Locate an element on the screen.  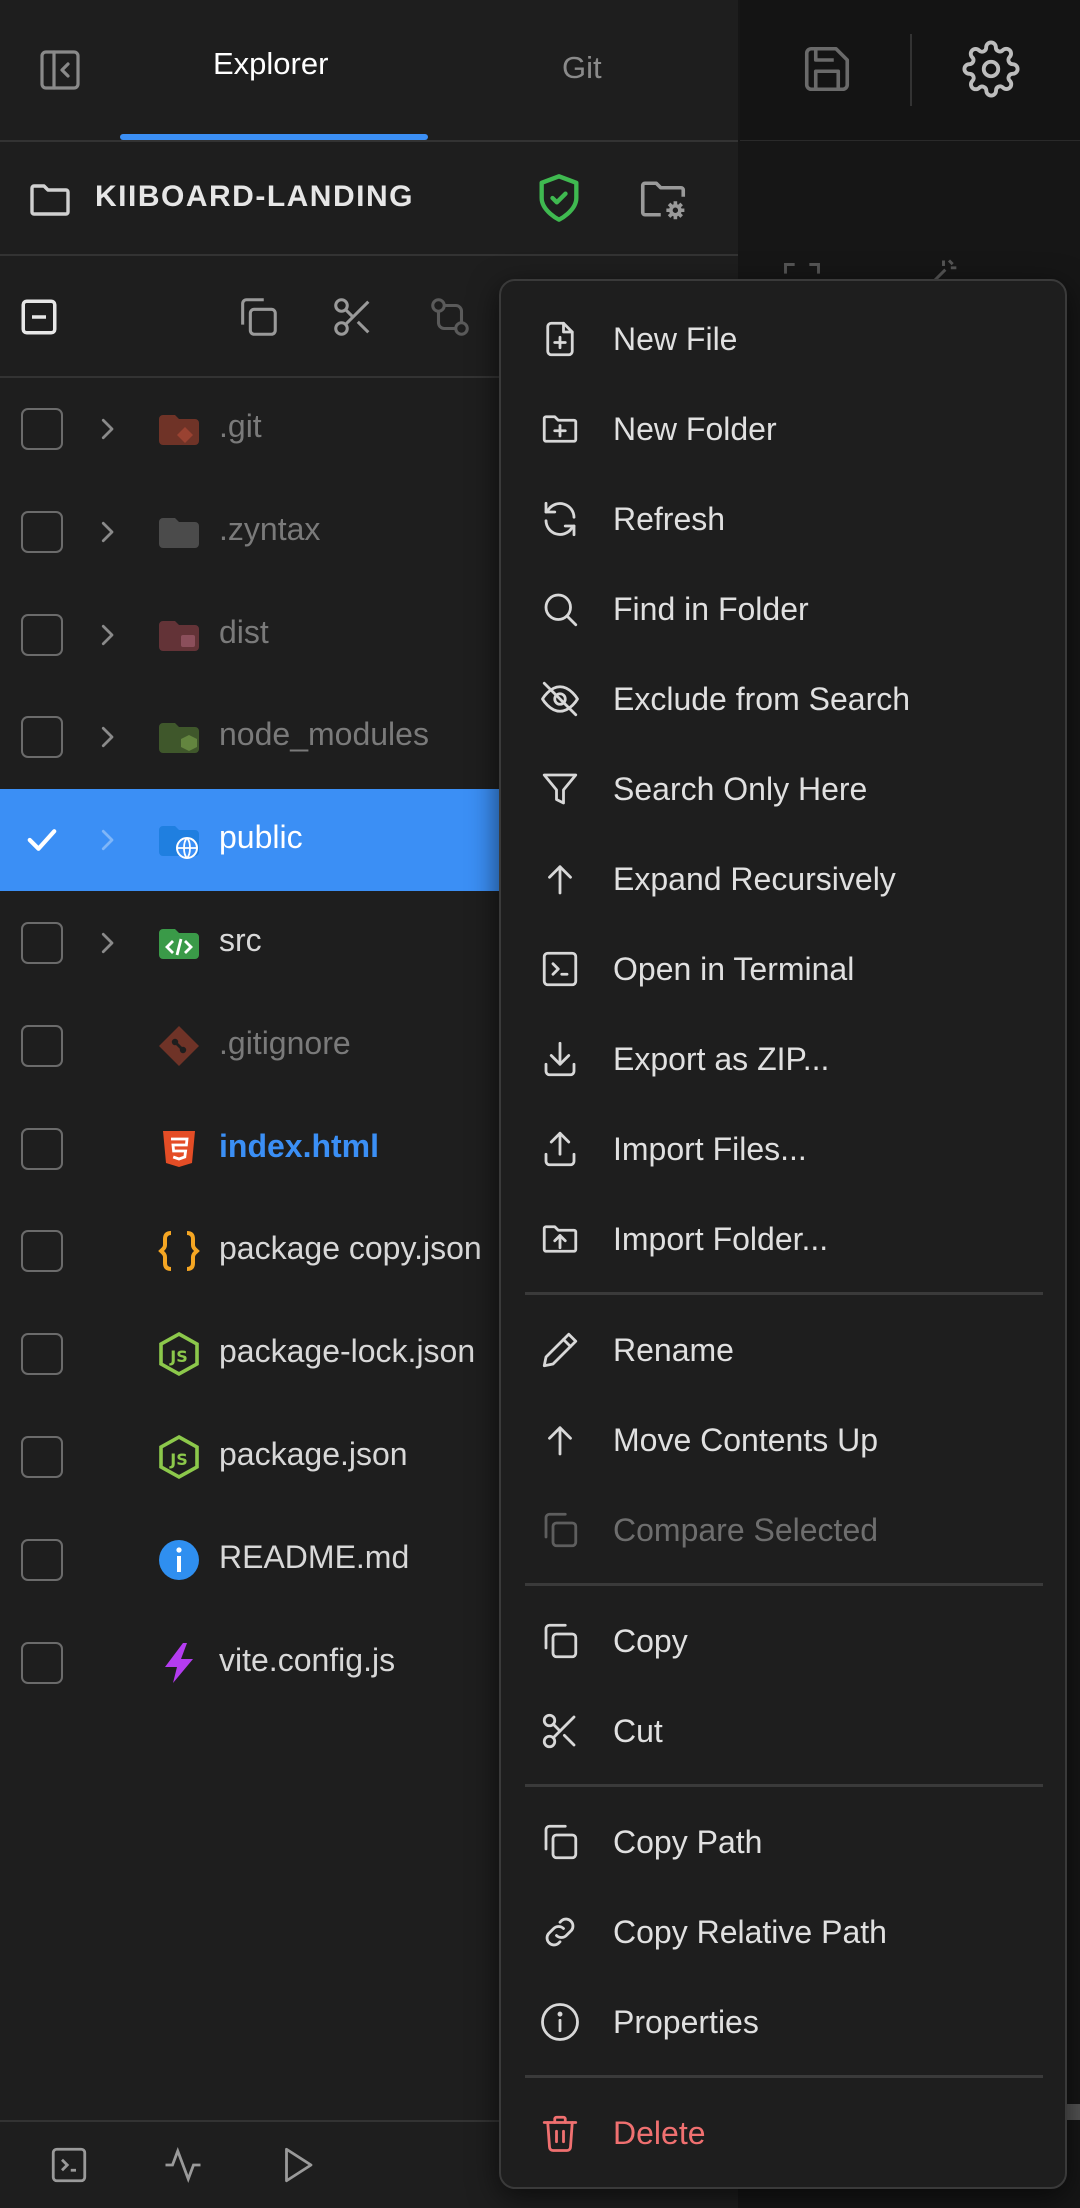
active-tab-indicator is located at coordinates (274, 137).